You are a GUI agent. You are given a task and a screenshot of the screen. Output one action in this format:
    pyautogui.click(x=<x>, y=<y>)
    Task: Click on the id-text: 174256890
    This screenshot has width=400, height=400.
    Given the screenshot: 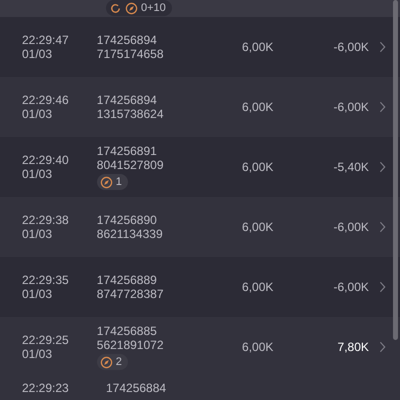 What is the action you would take?
    pyautogui.click(x=127, y=220)
    